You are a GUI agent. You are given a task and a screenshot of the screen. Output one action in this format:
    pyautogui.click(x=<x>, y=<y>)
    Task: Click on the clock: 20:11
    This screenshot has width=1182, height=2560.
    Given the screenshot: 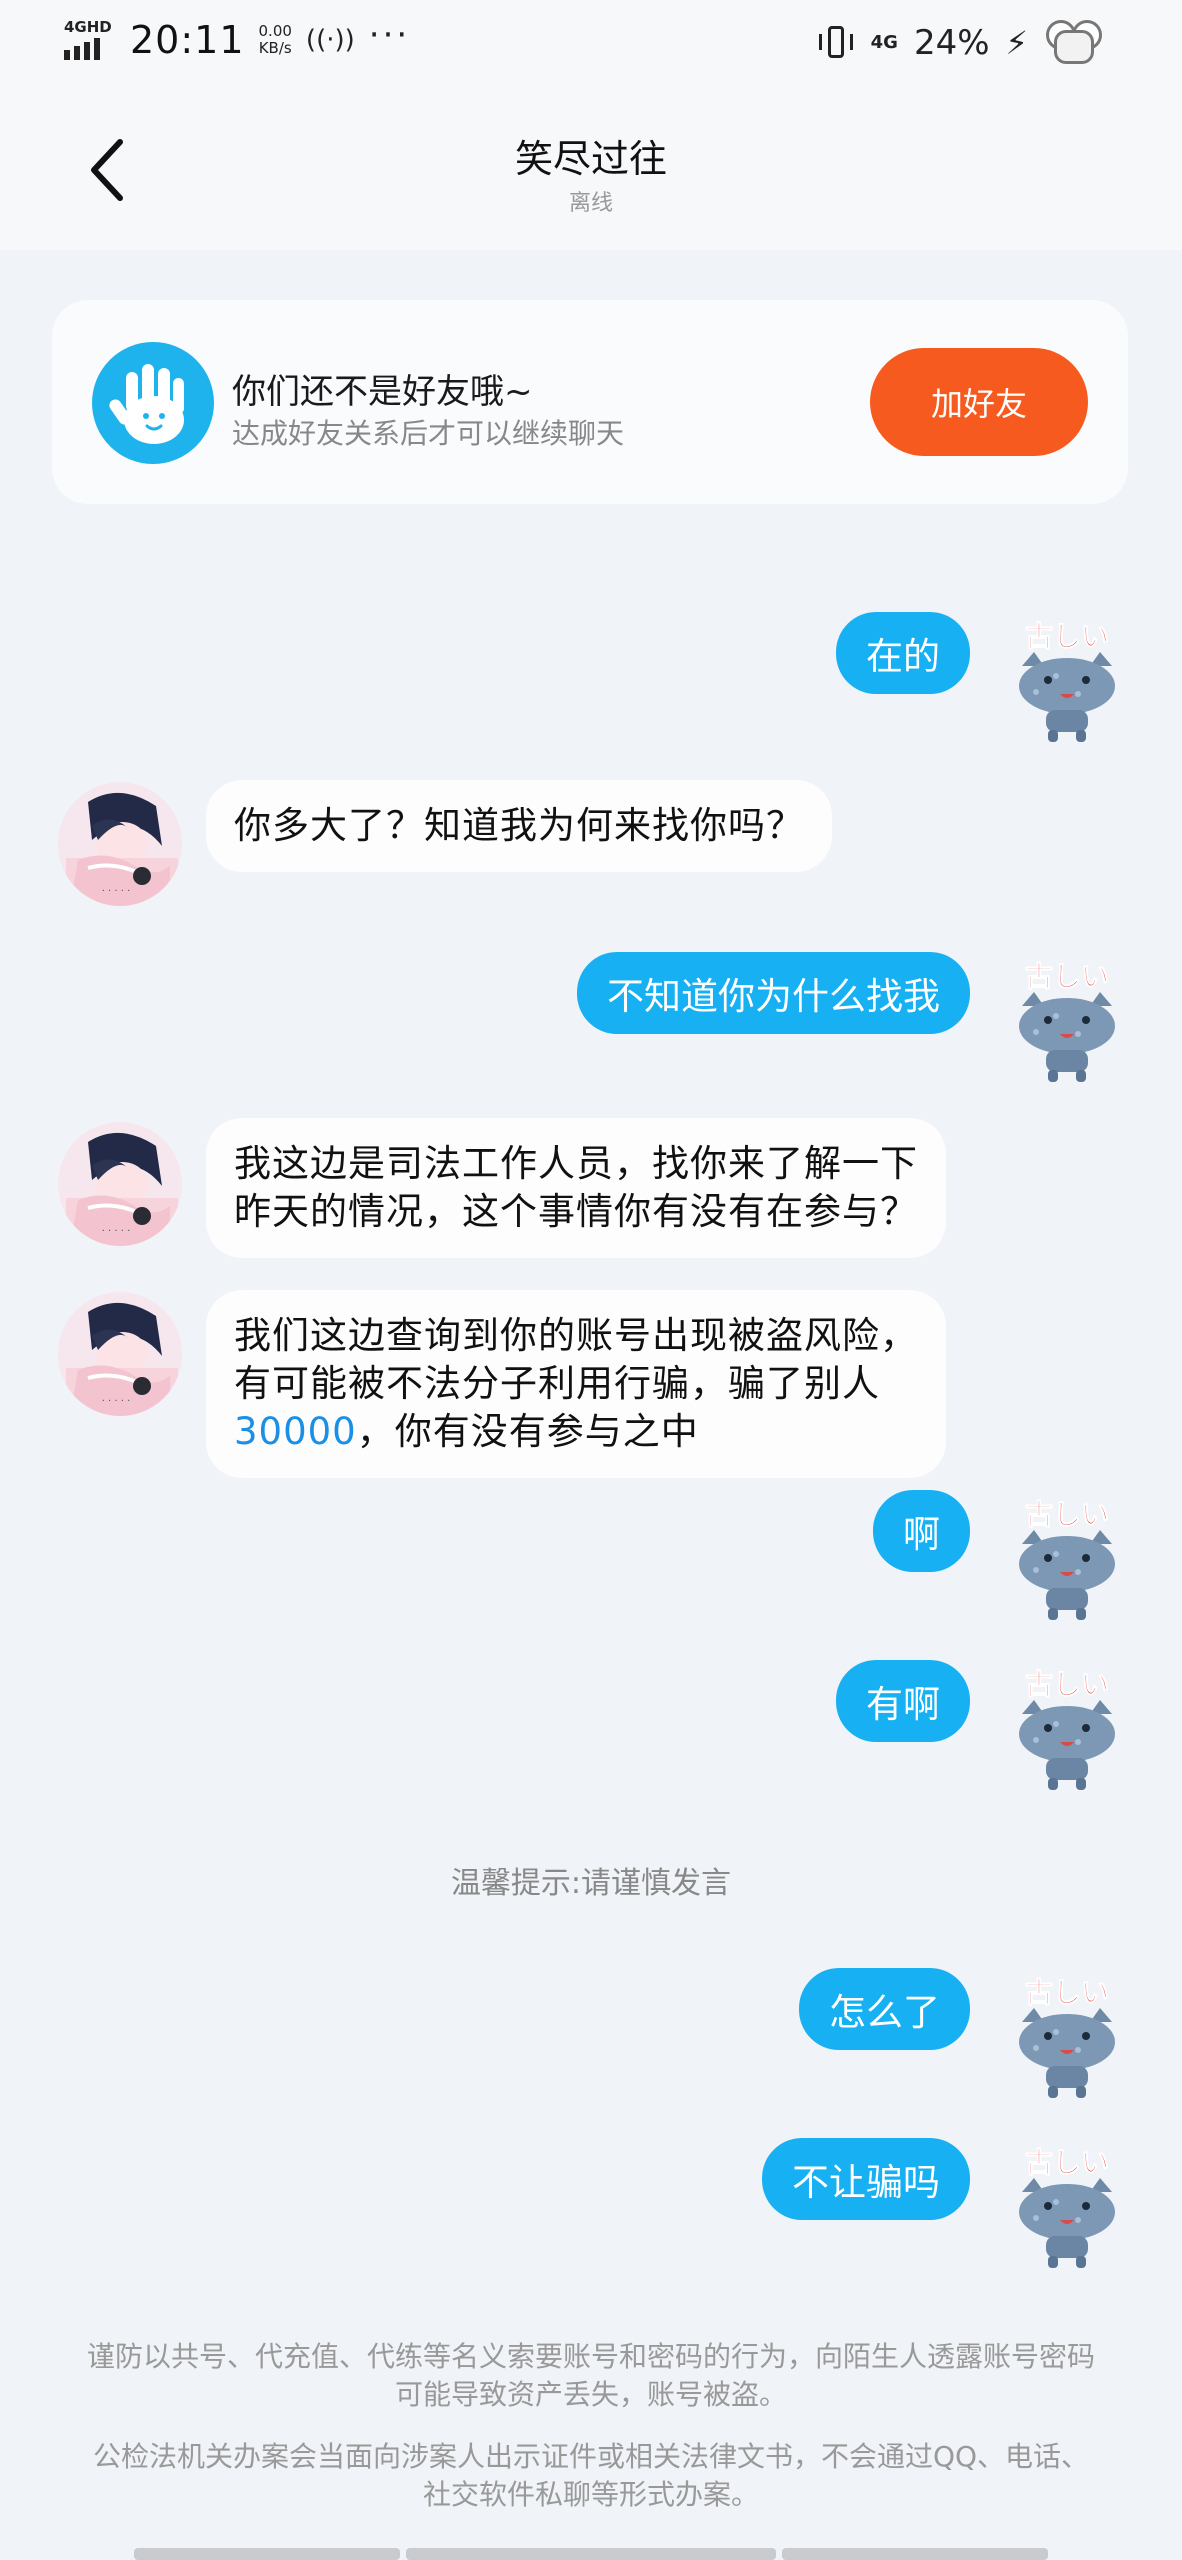 What is the action you would take?
    pyautogui.click(x=187, y=40)
    